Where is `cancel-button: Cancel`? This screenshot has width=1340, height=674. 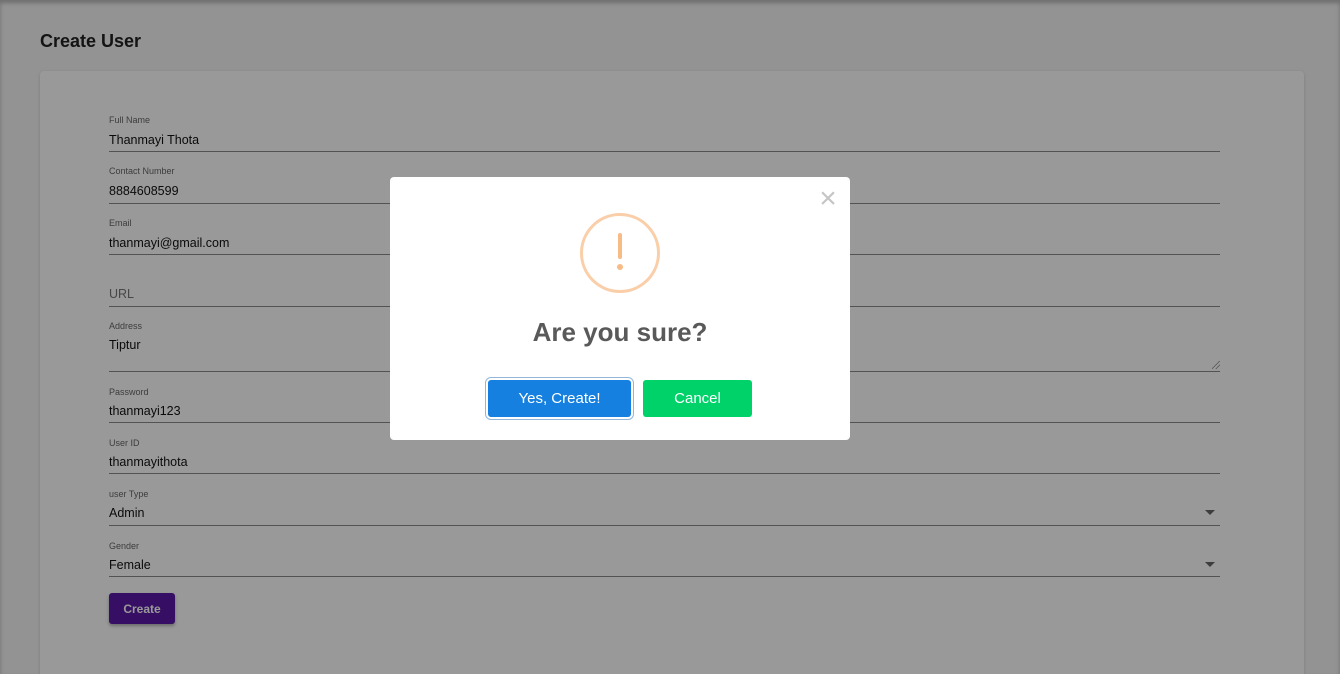
cancel-button: Cancel is located at coordinates (697, 398).